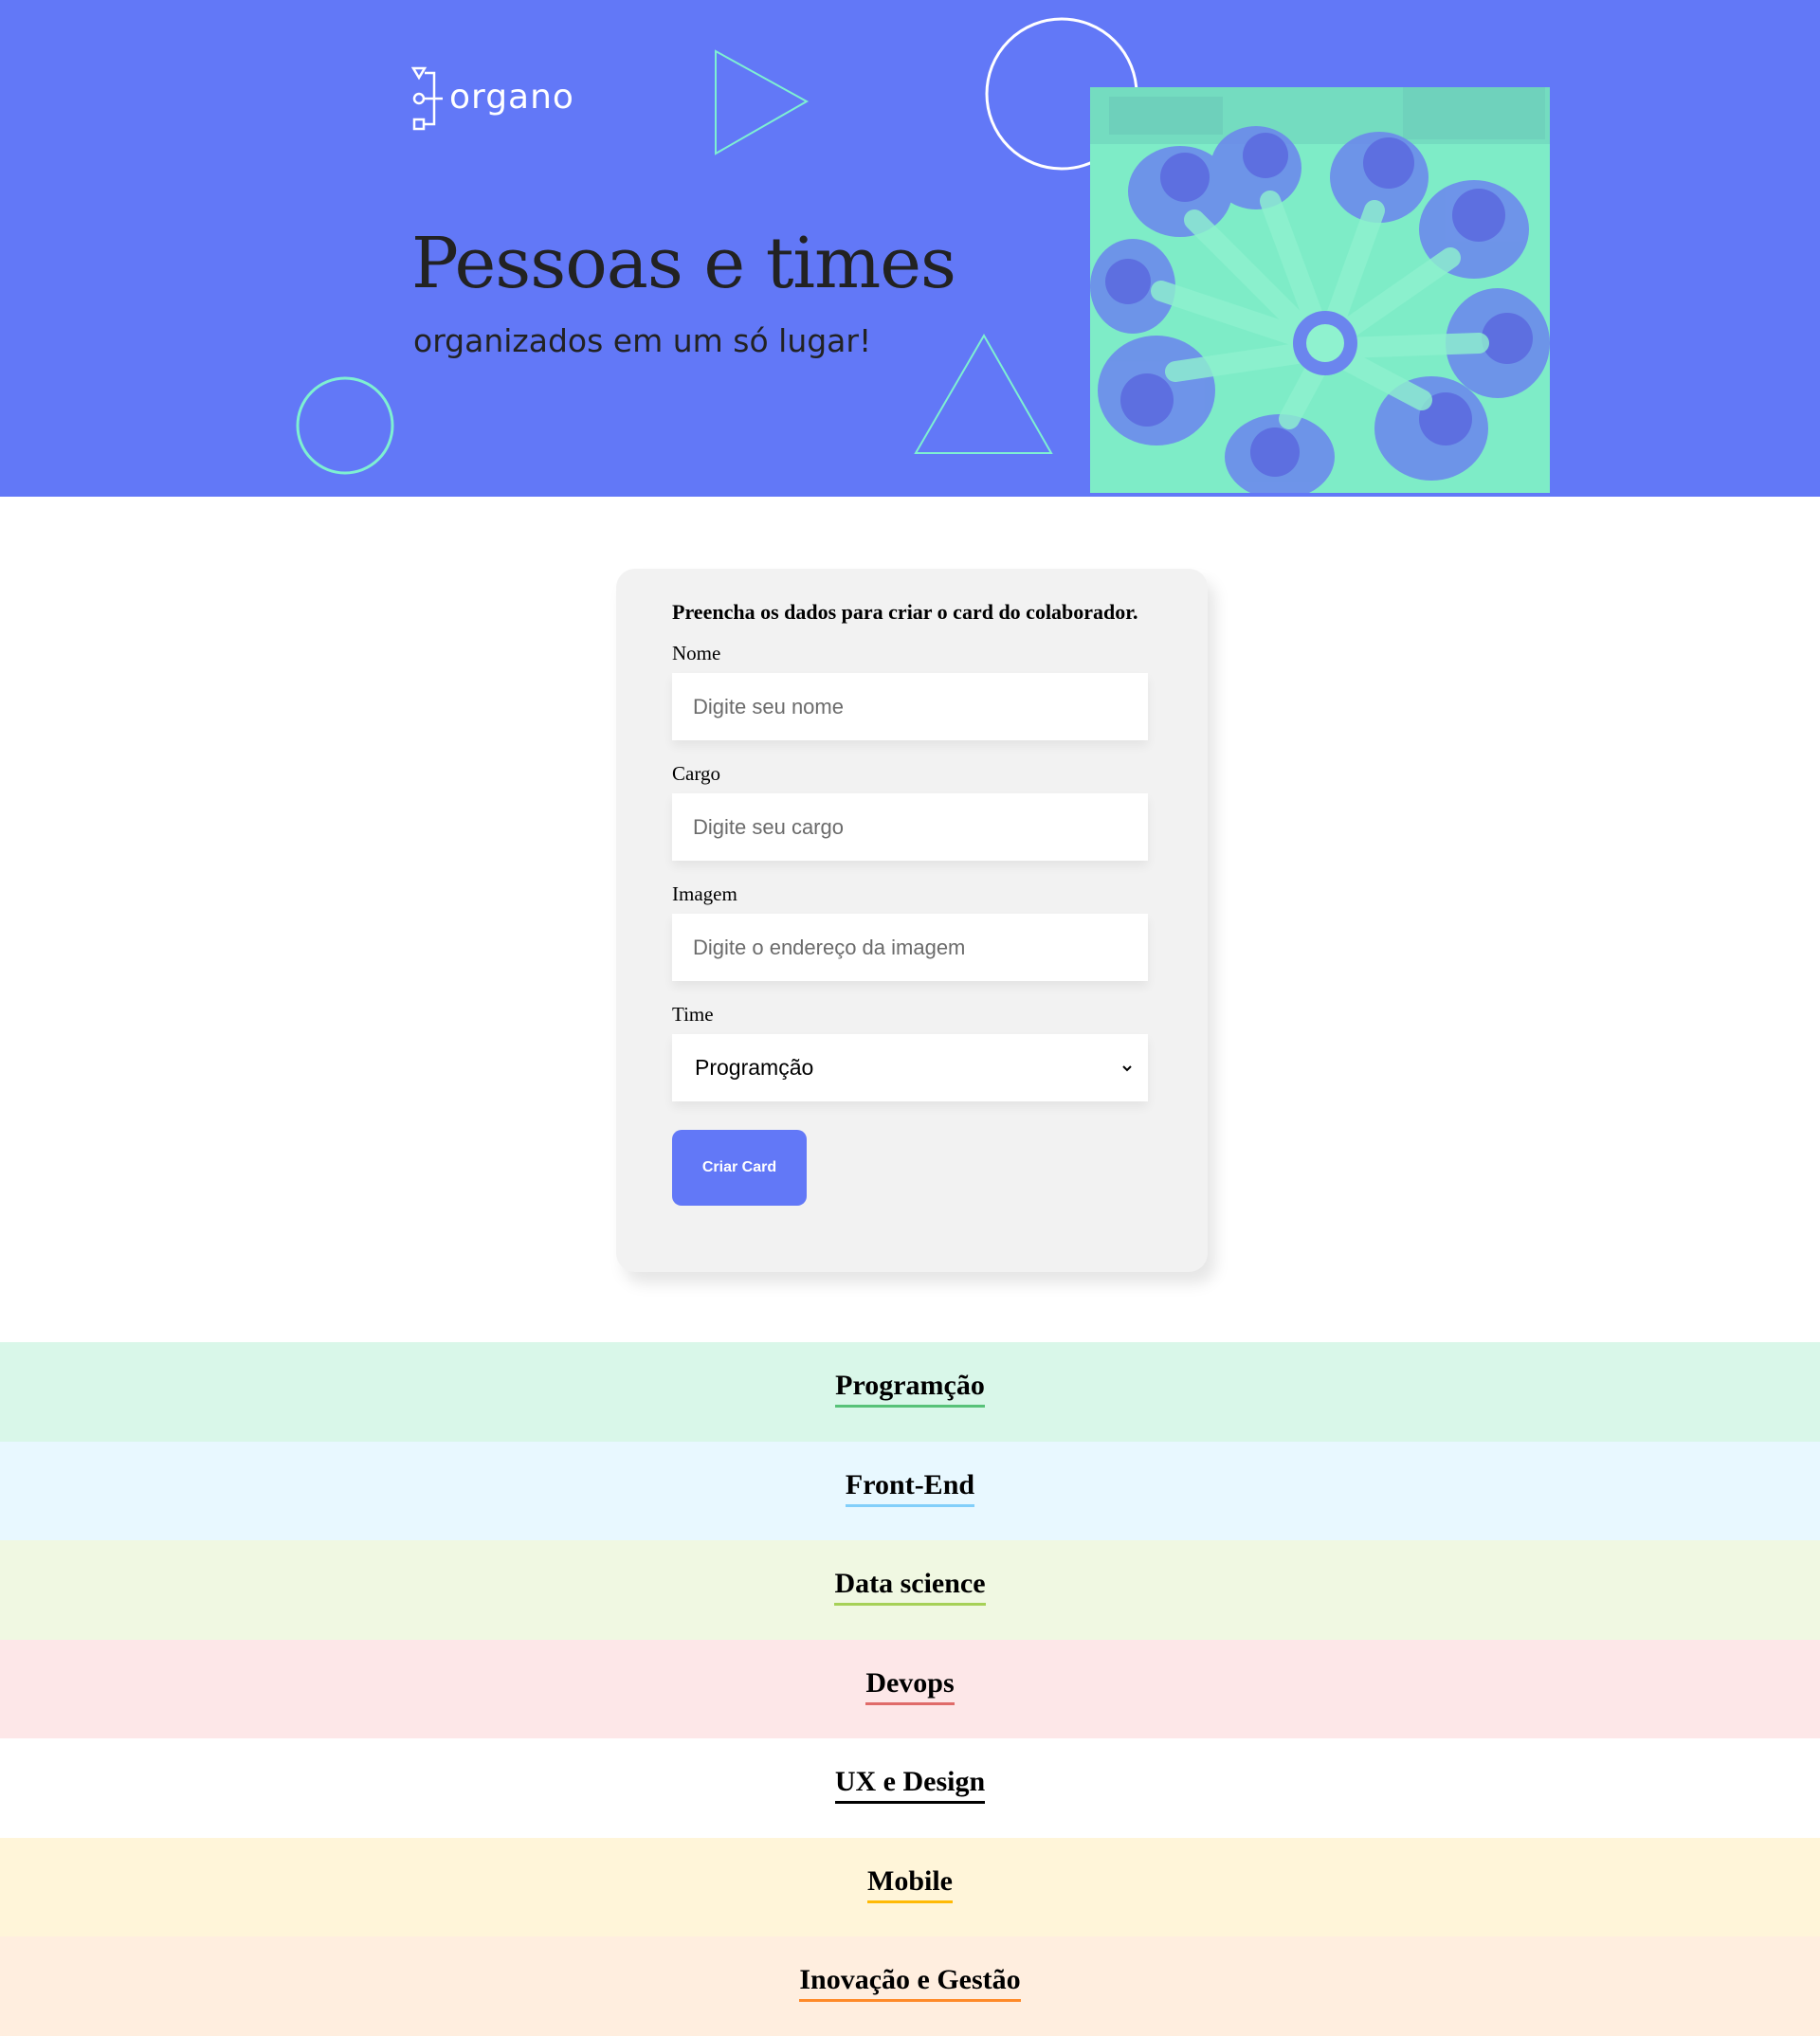 The image size is (1820, 2036). I want to click on team-title: Inovação e Gestão, so click(910, 1983).